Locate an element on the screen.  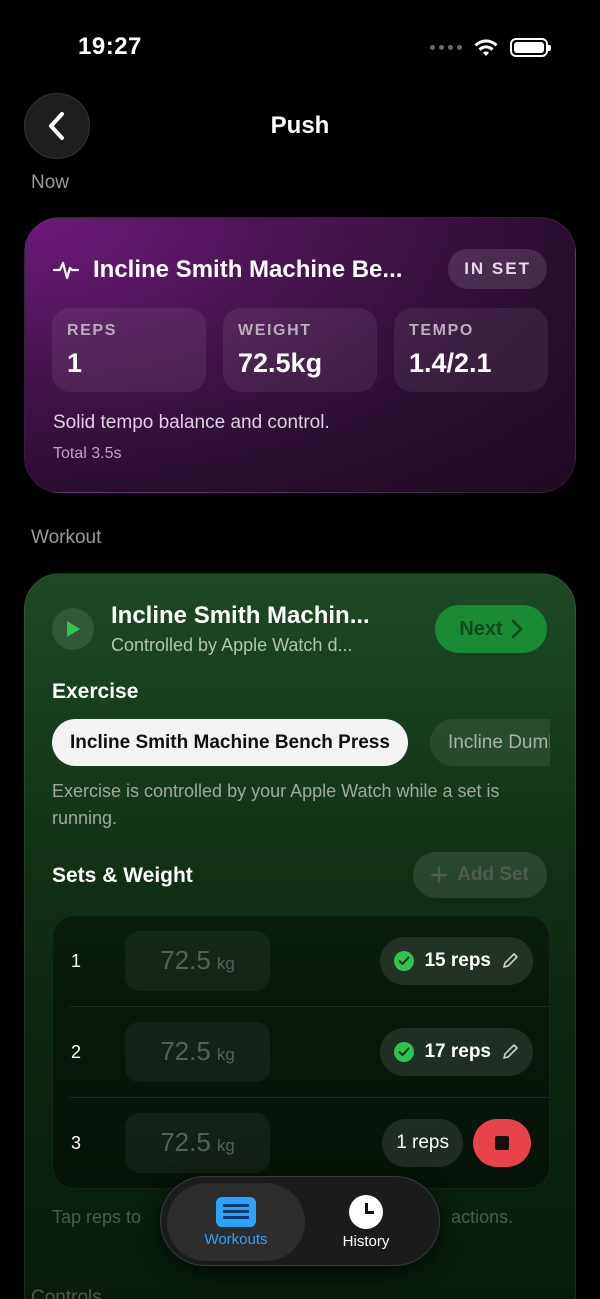
next-label: Next is located at coordinates (481, 628).